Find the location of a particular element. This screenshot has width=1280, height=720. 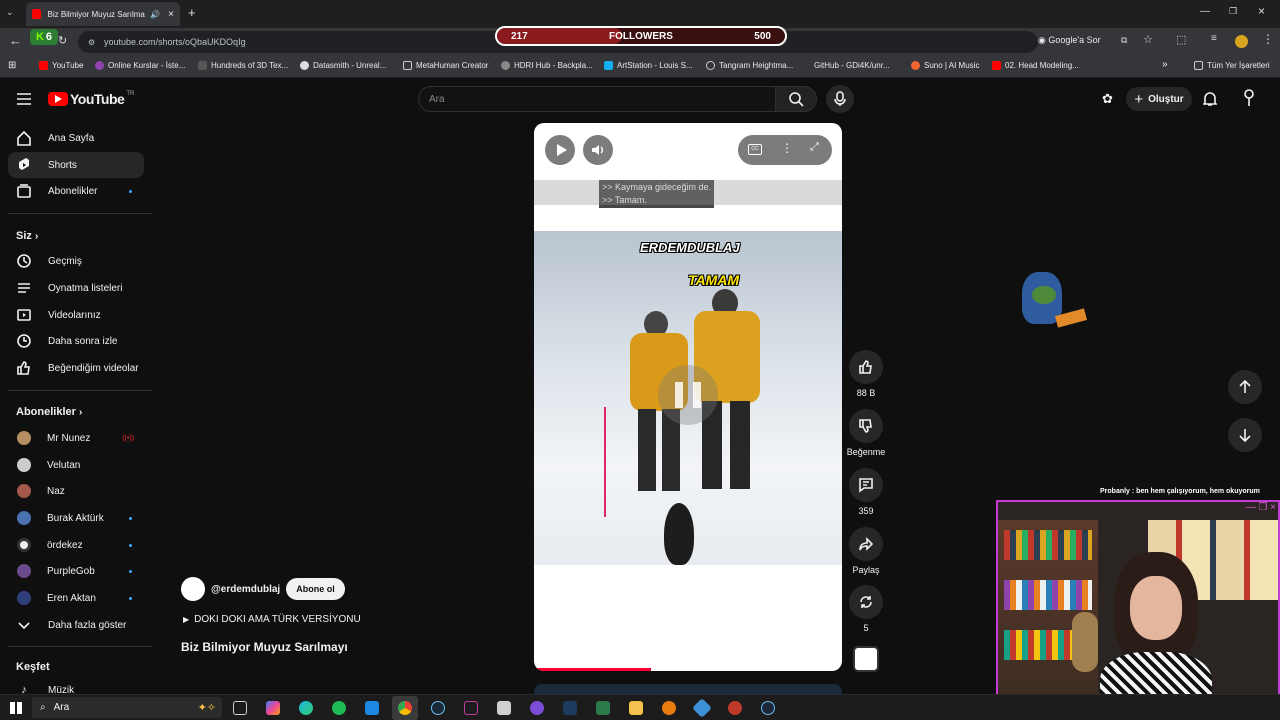

hamburger-menu-icon is located at coordinates (24, 99).